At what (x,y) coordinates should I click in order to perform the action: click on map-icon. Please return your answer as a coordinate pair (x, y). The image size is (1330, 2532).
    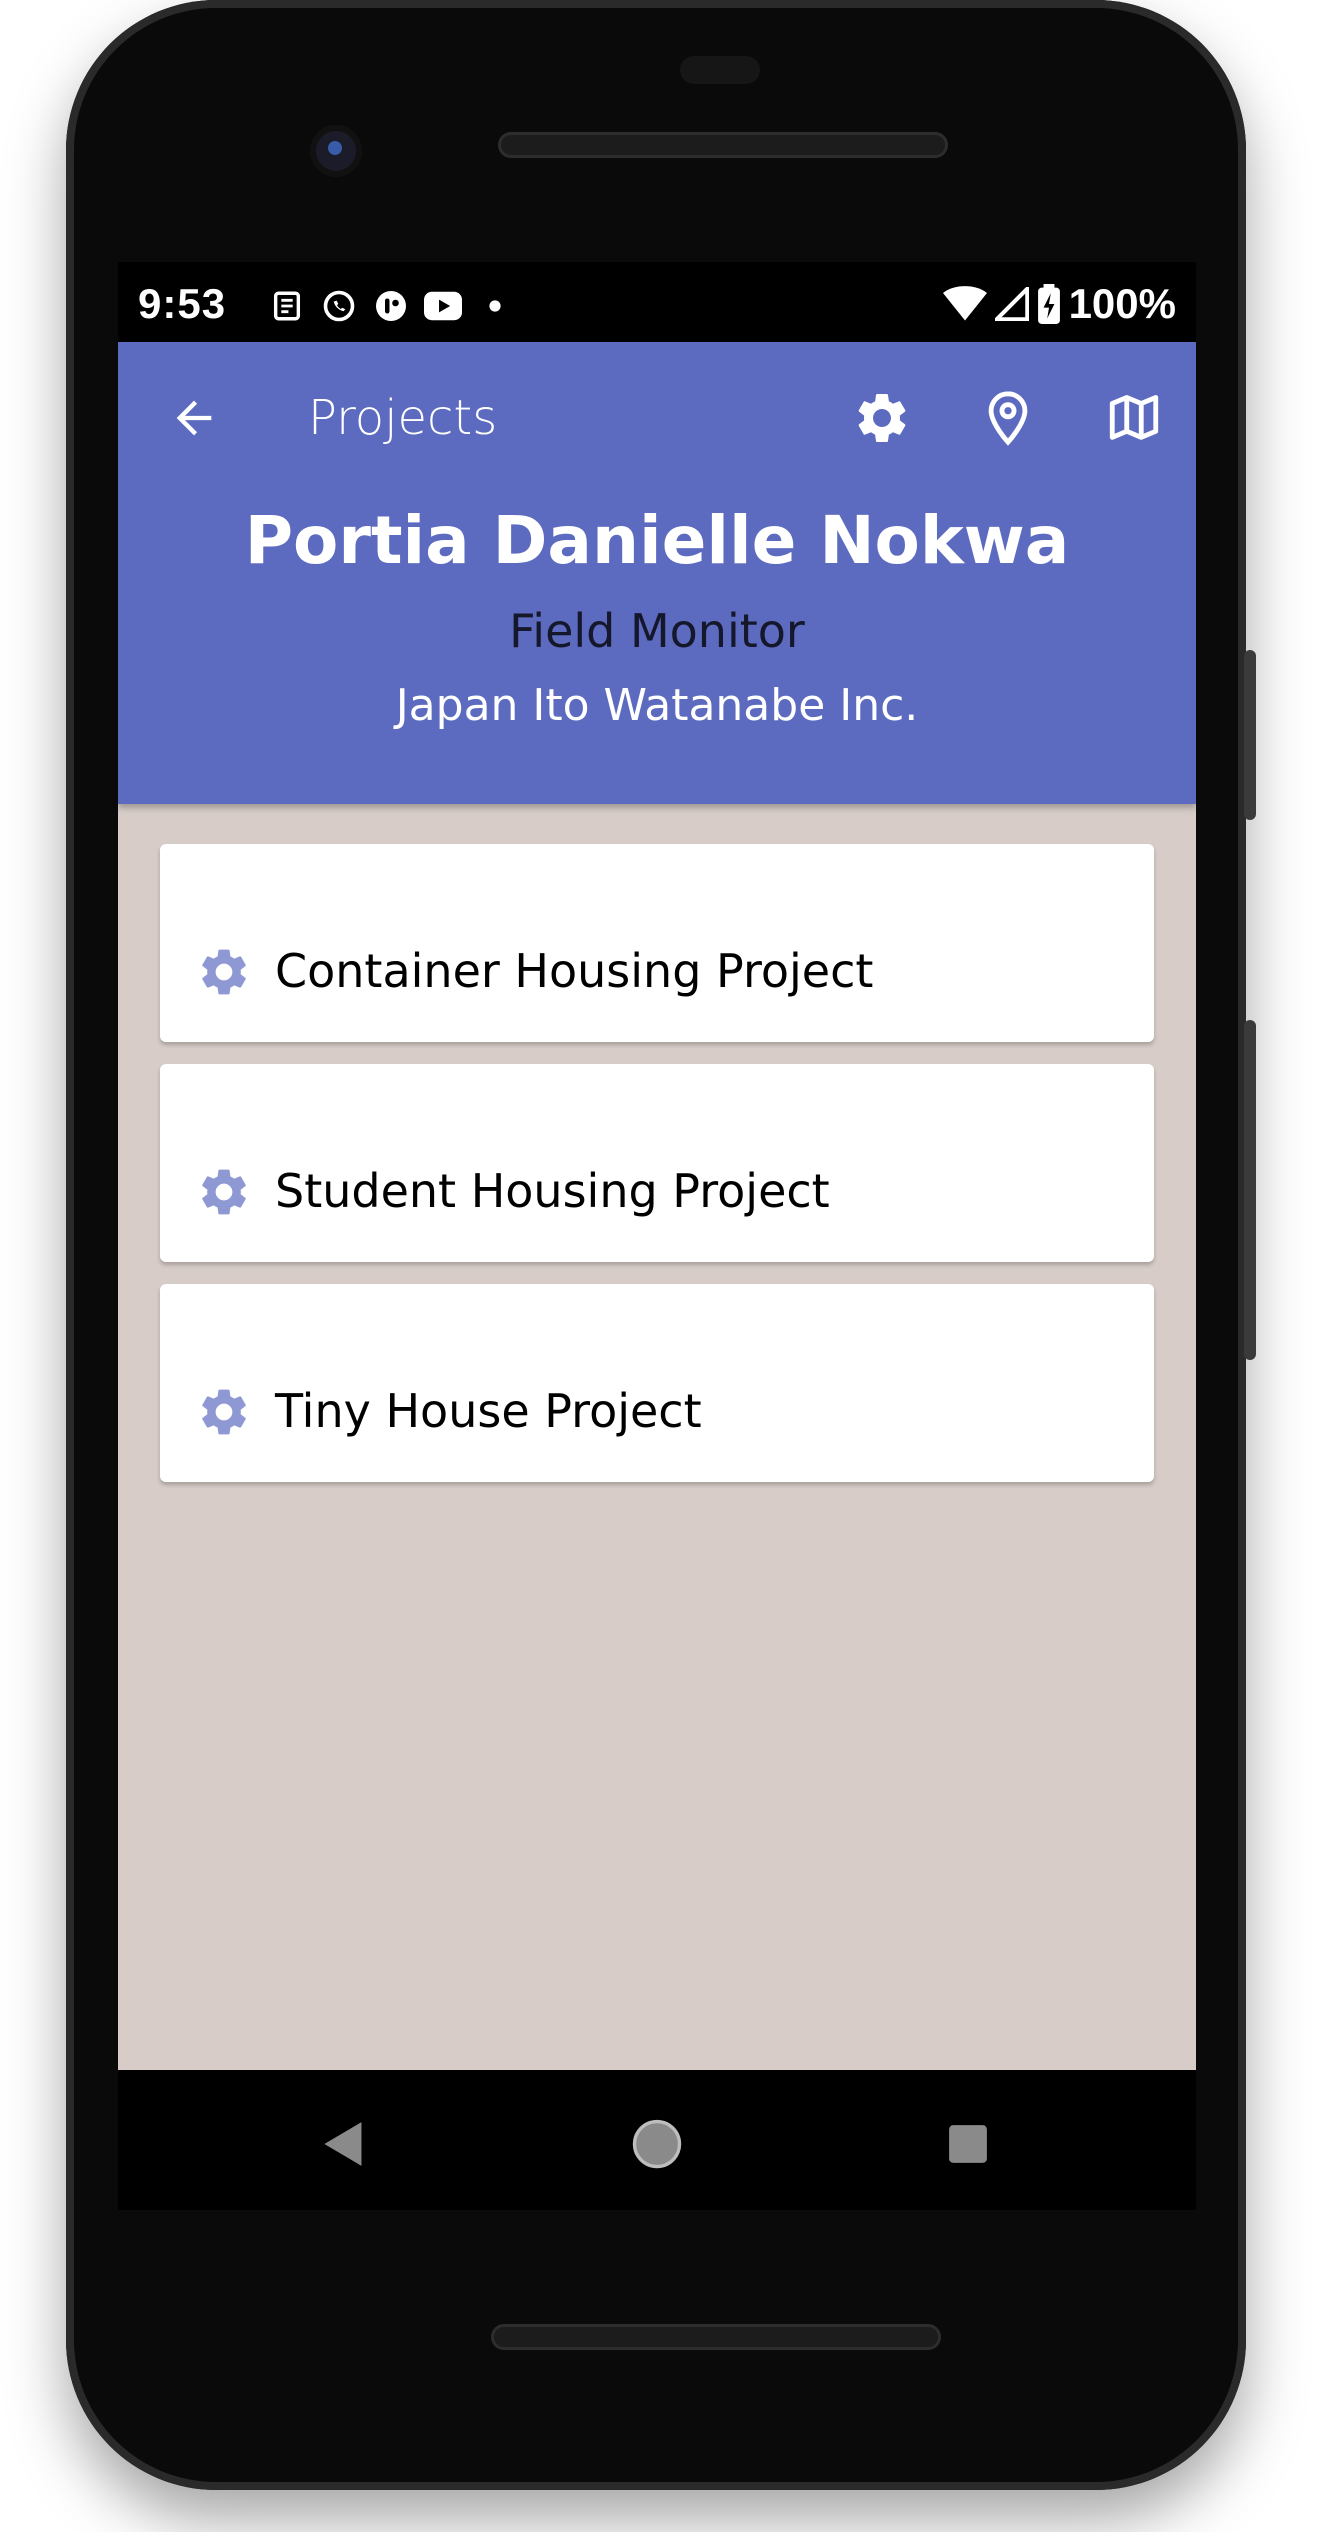
    Looking at the image, I should click on (1134, 417).